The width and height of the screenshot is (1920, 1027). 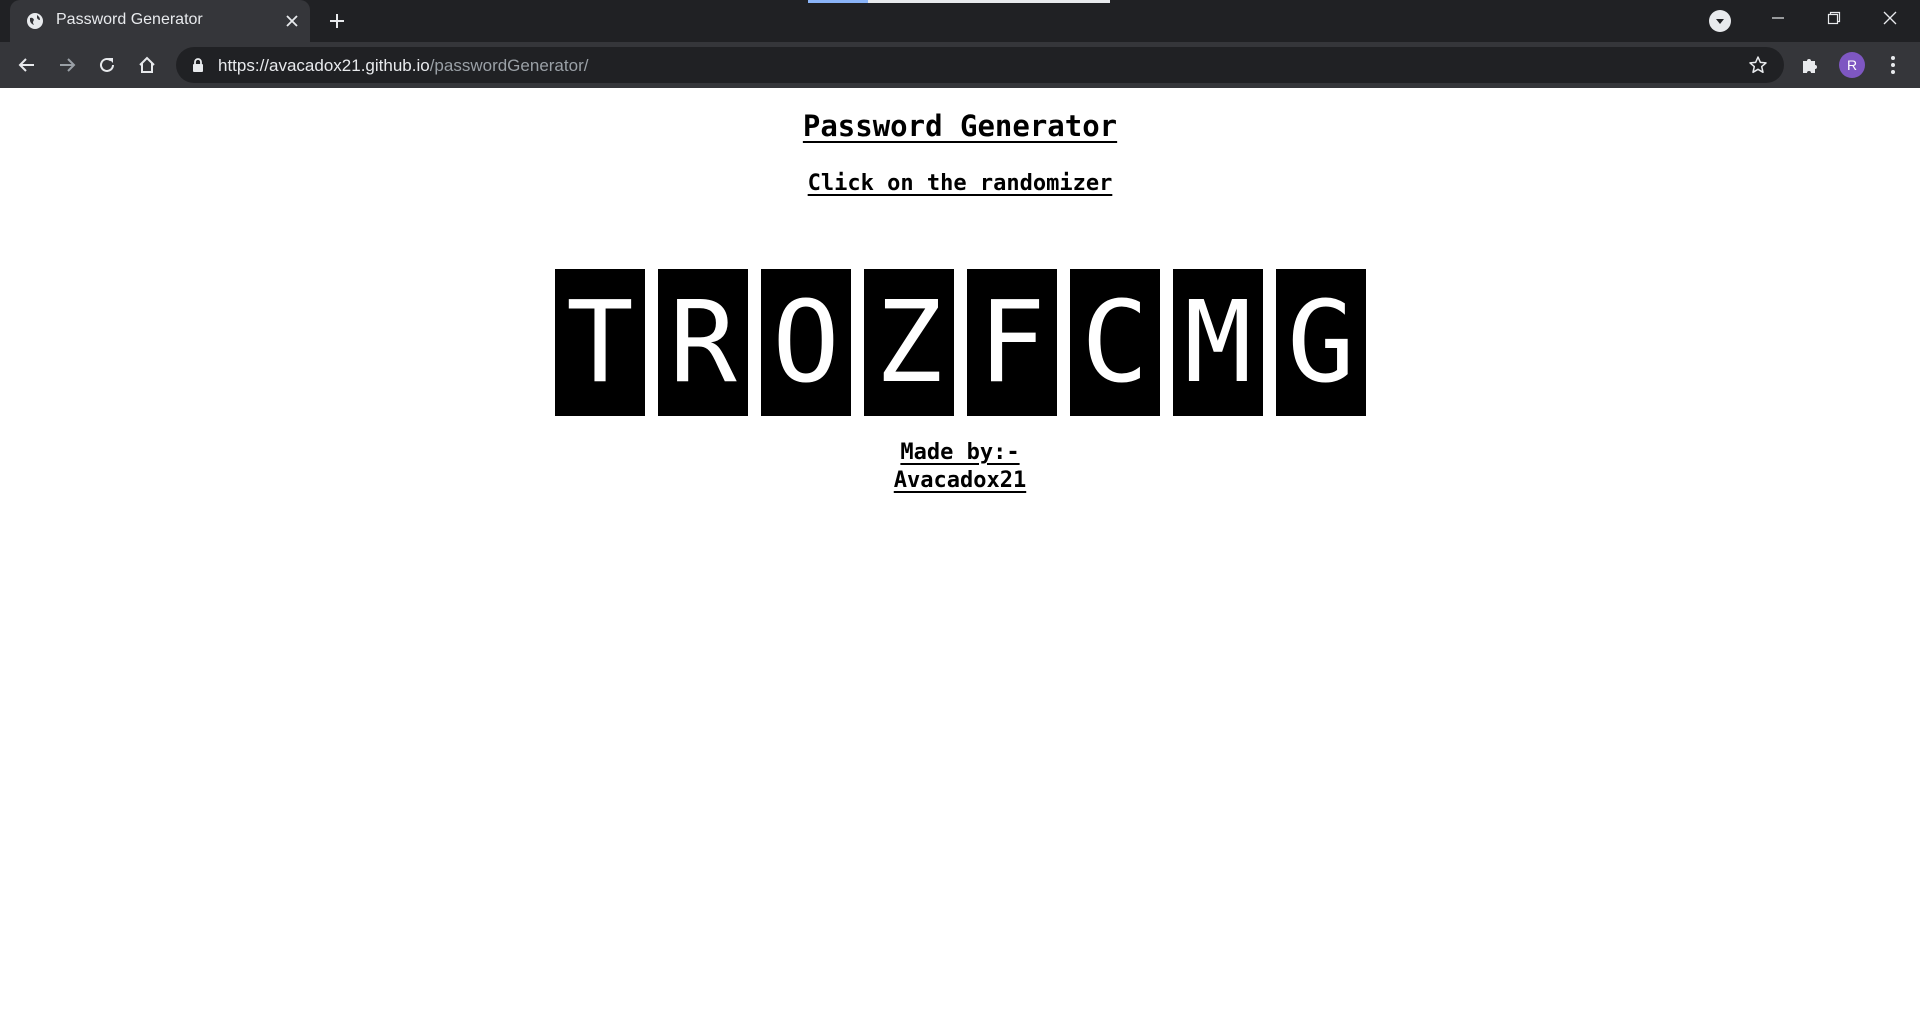 What do you see at coordinates (1778, 18) in the screenshot?
I see `minimize-icon` at bounding box center [1778, 18].